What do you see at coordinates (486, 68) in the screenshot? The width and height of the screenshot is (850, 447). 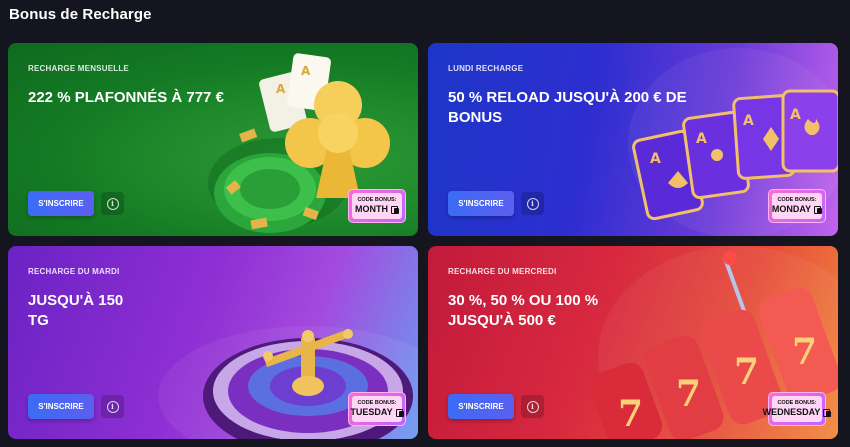 I see `card-eyebrow: LUNDI RECHARGE` at bounding box center [486, 68].